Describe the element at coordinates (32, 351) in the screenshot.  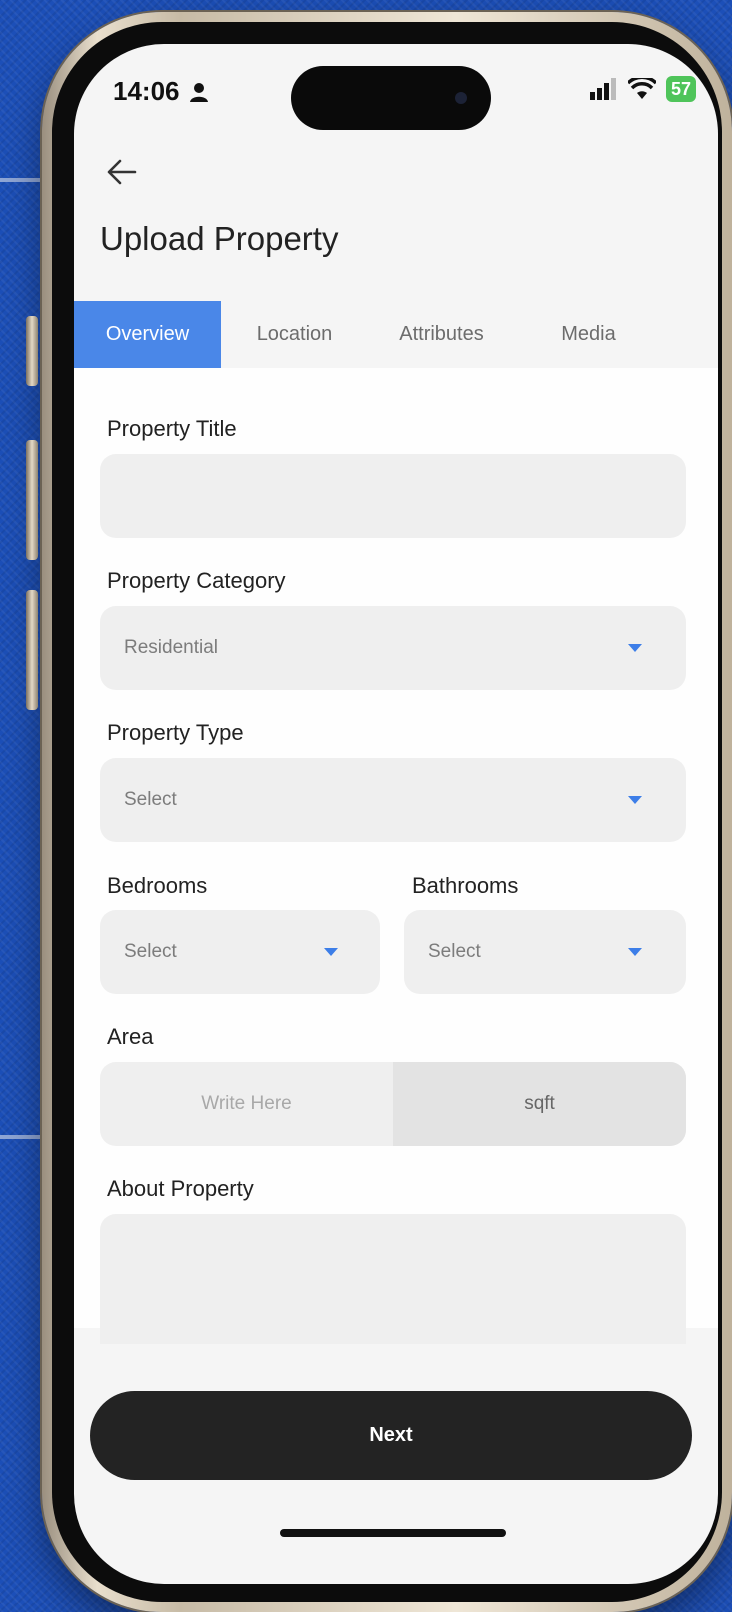
I see `action-button` at that location.